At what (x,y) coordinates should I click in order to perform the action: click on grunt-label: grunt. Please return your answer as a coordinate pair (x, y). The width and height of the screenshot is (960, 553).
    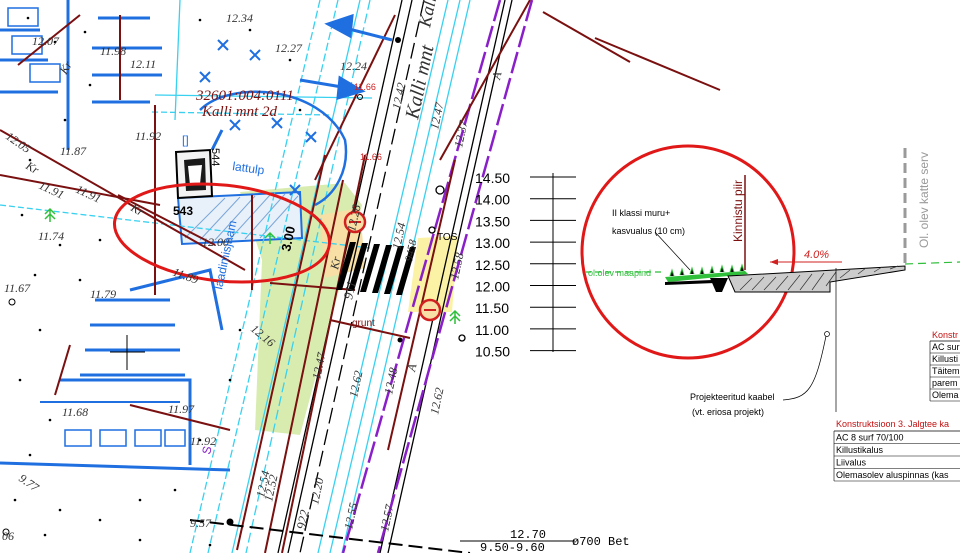
    Looking at the image, I should click on (363, 323).